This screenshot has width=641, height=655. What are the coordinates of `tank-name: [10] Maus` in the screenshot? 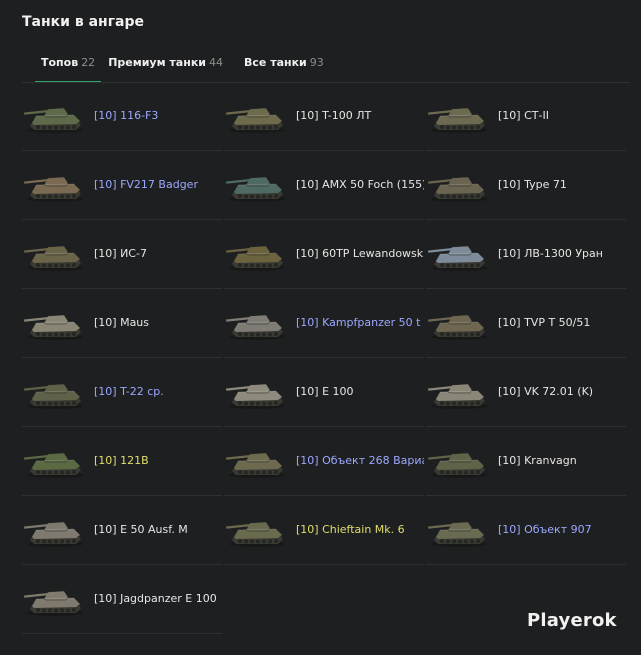 It's located at (122, 322).